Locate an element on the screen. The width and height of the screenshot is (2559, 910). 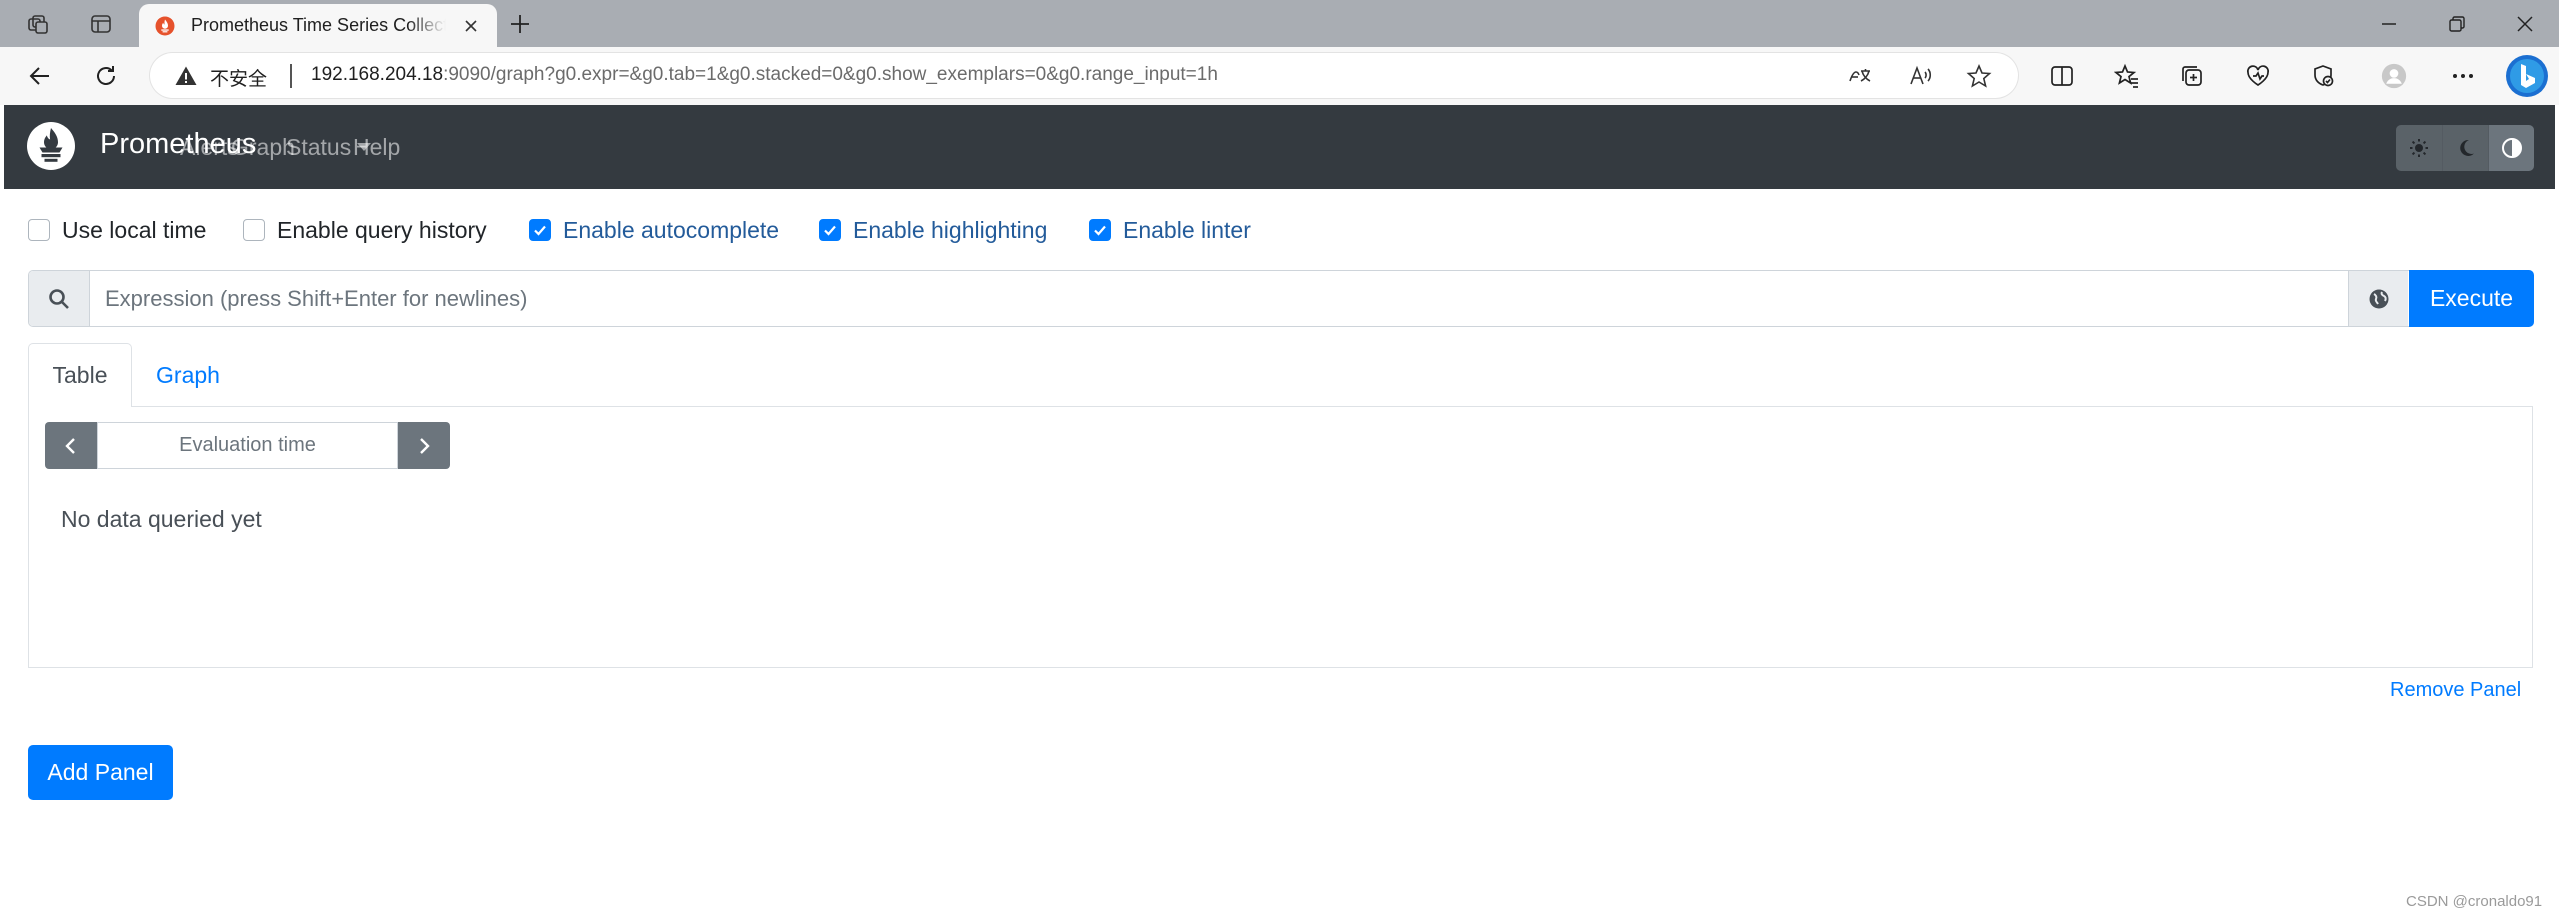
translate-icon is located at coordinates (1860, 76).